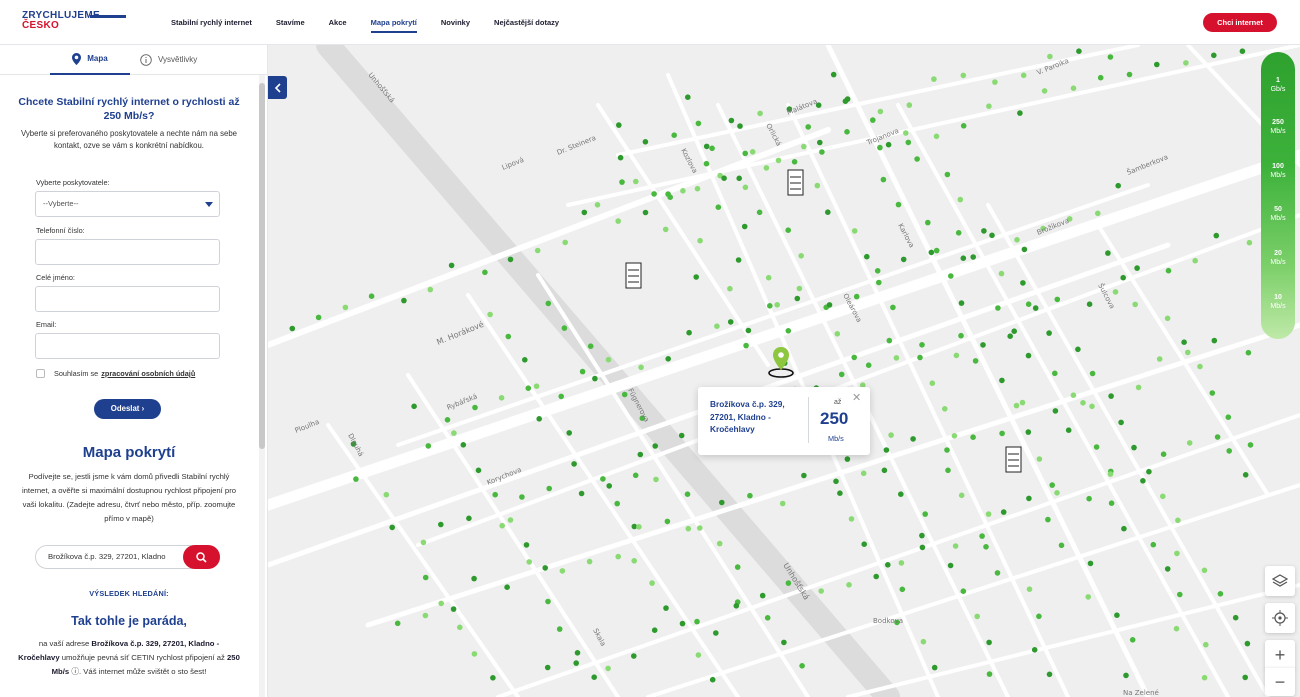 This screenshot has width=1300, height=697. Describe the element at coordinates (262, 386) in the screenshot. I see `sidebar-scrollbar` at that location.